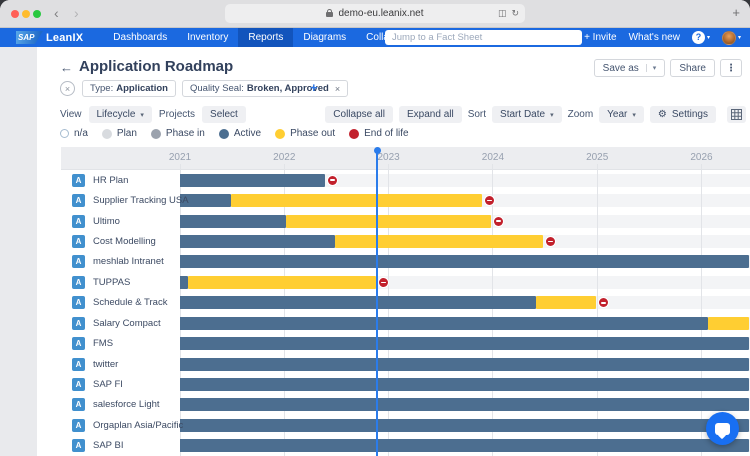  I want to click on fact-sheet-row: A Ultimo, so click(120, 221).